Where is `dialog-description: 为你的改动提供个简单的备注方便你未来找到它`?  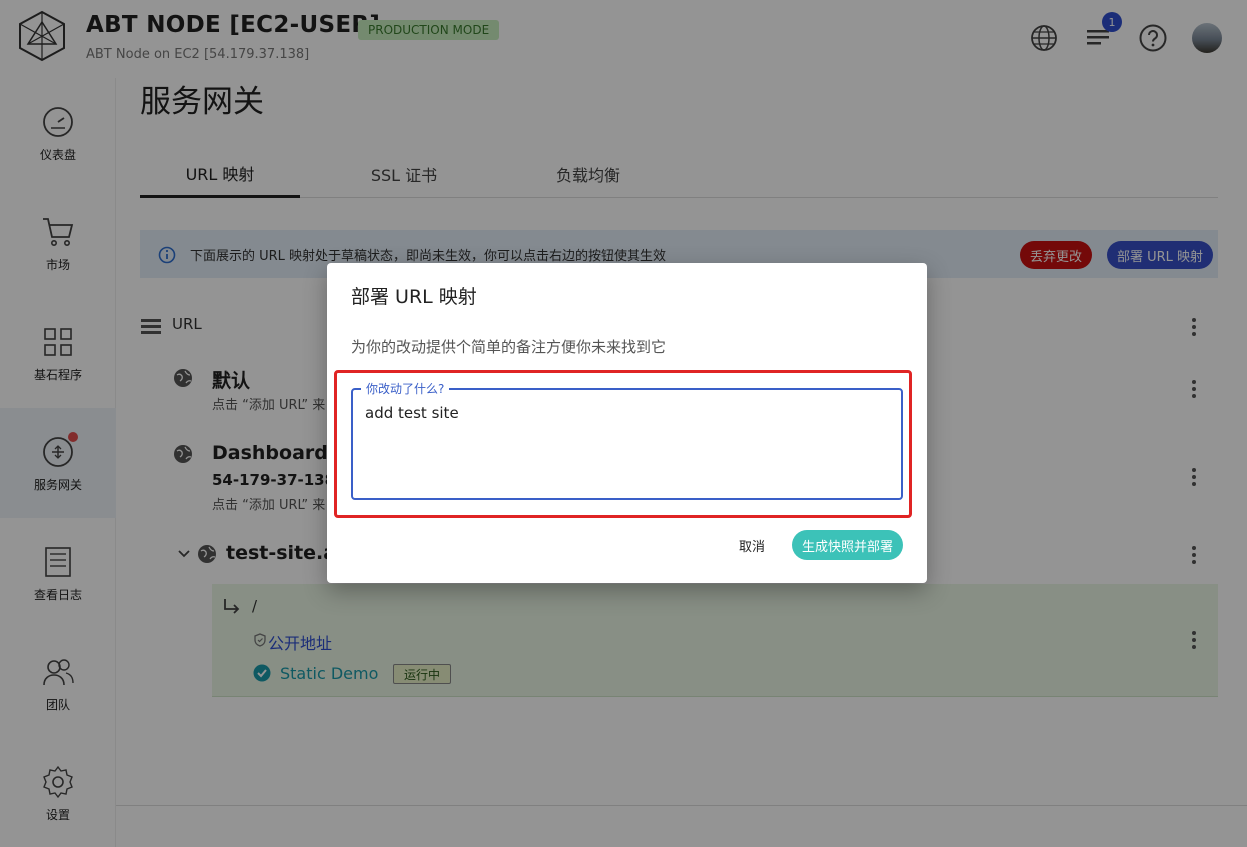
dialog-description: 为你的改动提供个简单的备注方便你未来找到它 is located at coordinates (509, 347).